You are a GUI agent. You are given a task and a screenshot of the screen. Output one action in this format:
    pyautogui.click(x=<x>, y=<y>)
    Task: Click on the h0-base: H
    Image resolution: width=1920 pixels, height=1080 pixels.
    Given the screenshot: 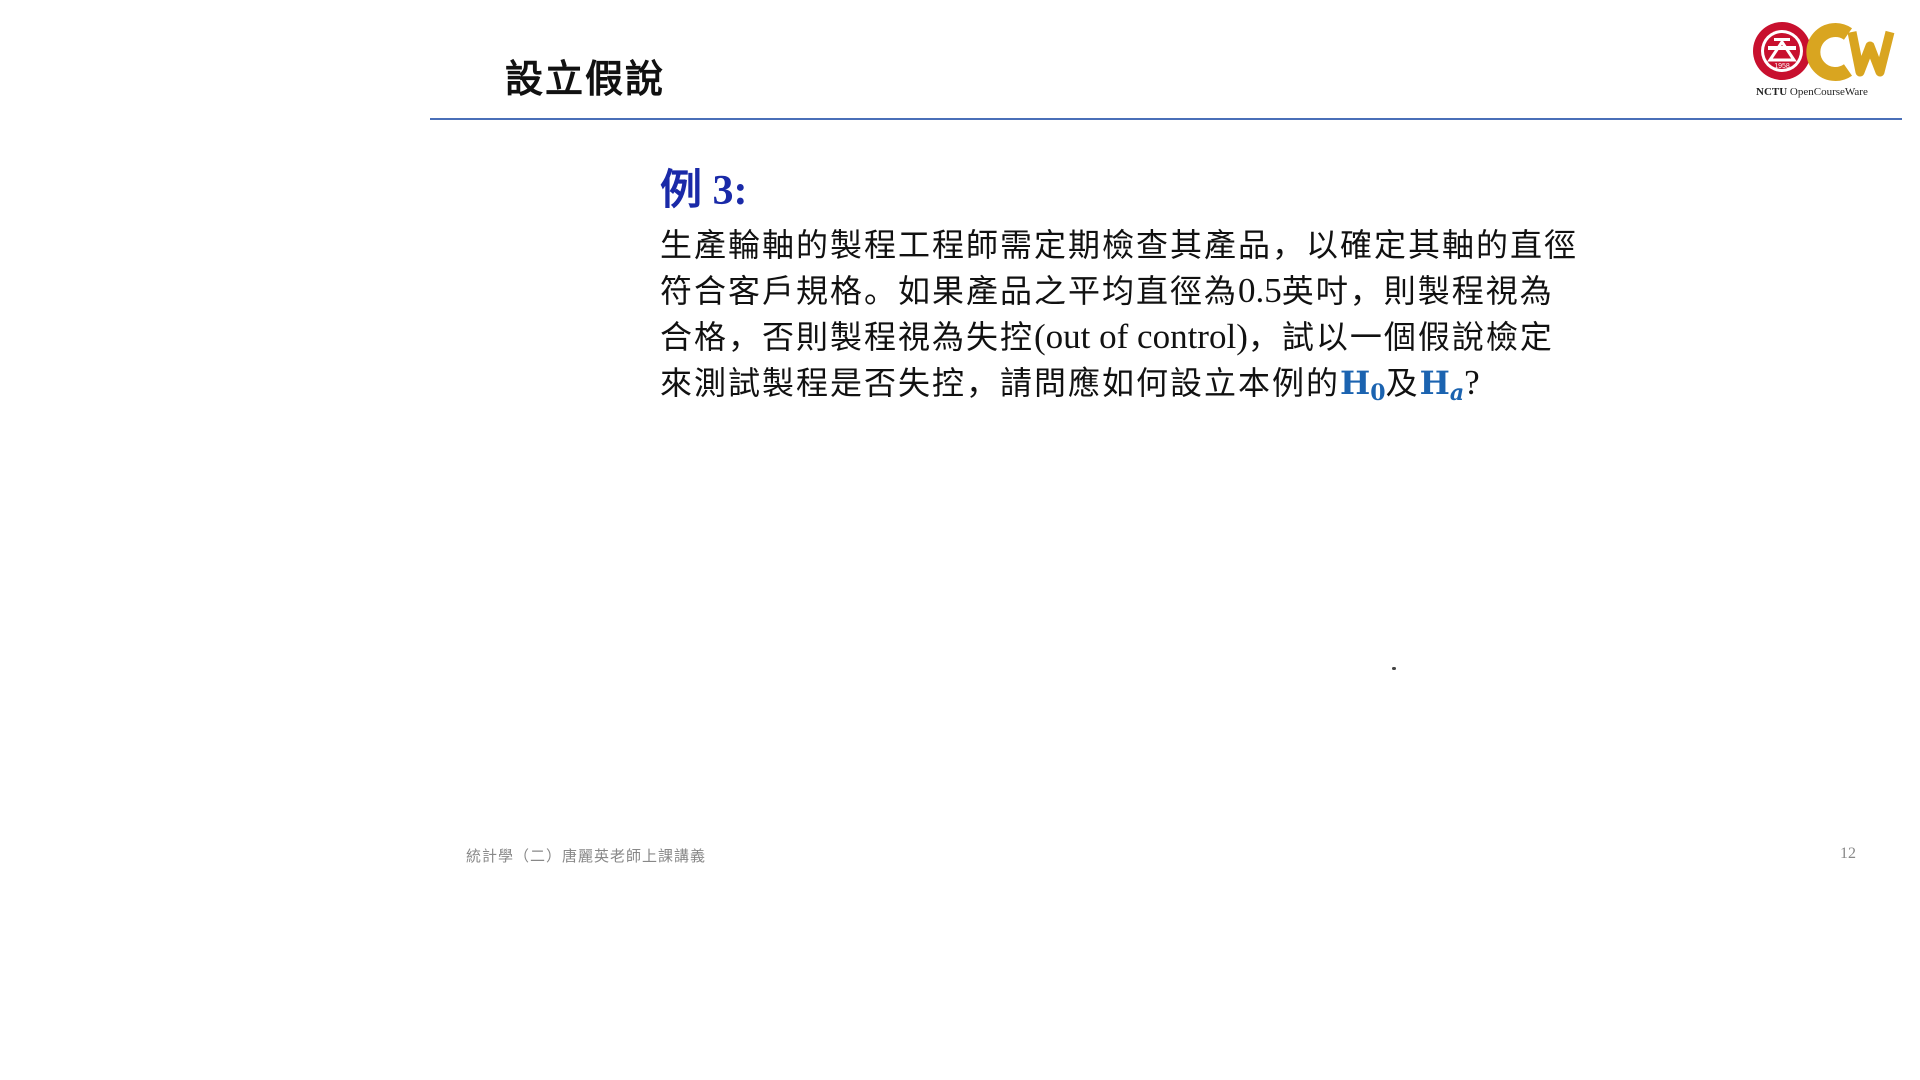 What is the action you would take?
    pyautogui.click(x=1355, y=383)
    